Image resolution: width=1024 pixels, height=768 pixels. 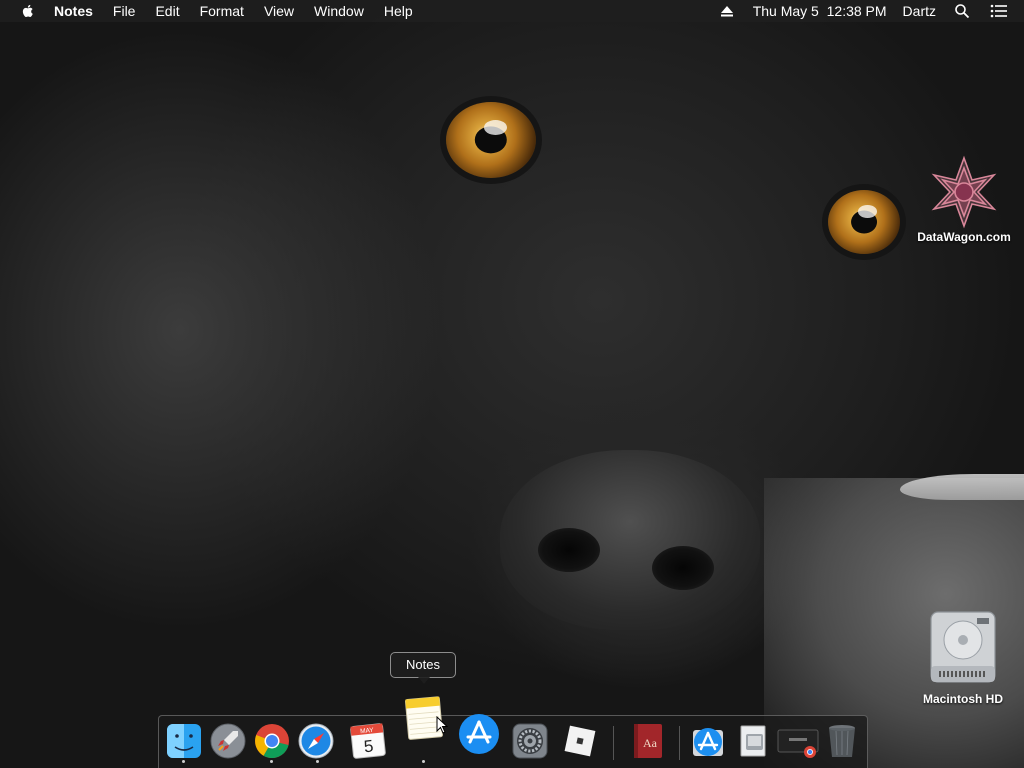 I want to click on safari-icon, so click(x=316, y=741).